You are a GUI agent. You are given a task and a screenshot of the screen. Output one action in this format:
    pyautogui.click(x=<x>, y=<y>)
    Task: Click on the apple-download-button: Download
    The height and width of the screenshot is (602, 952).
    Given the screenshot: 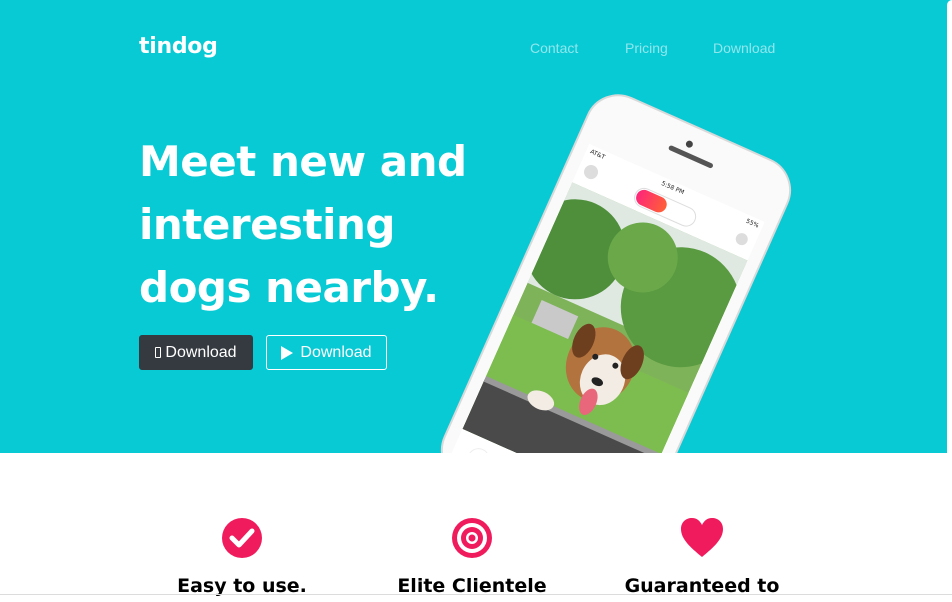 What is the action you would take?
    pyautogui.click(x=196, y=352)
    